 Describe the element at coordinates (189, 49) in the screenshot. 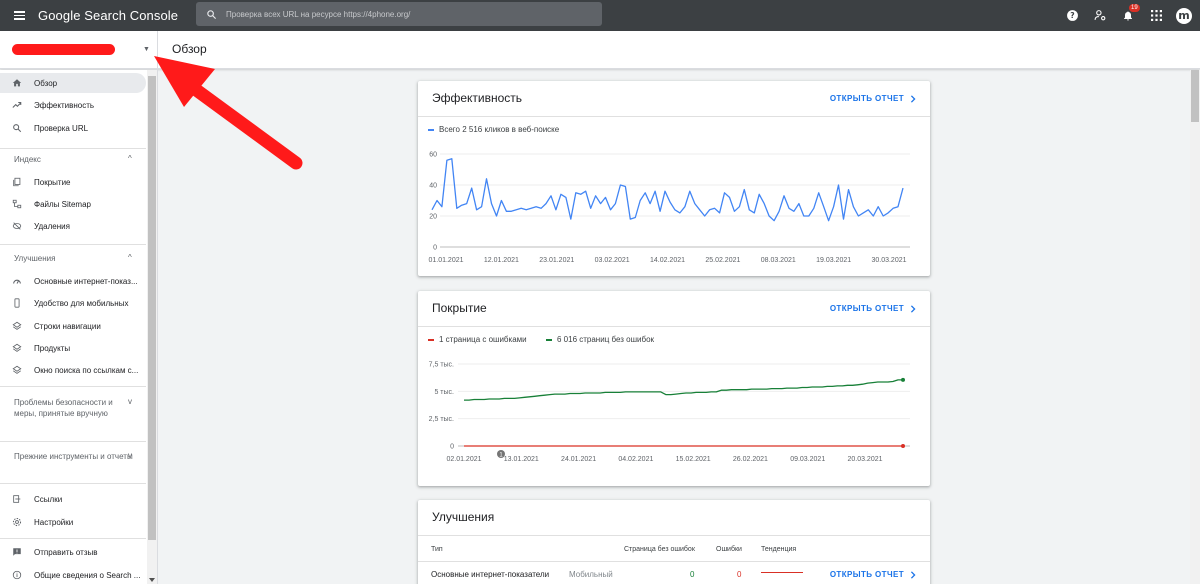

I see `page-title: Обзор` at that location.